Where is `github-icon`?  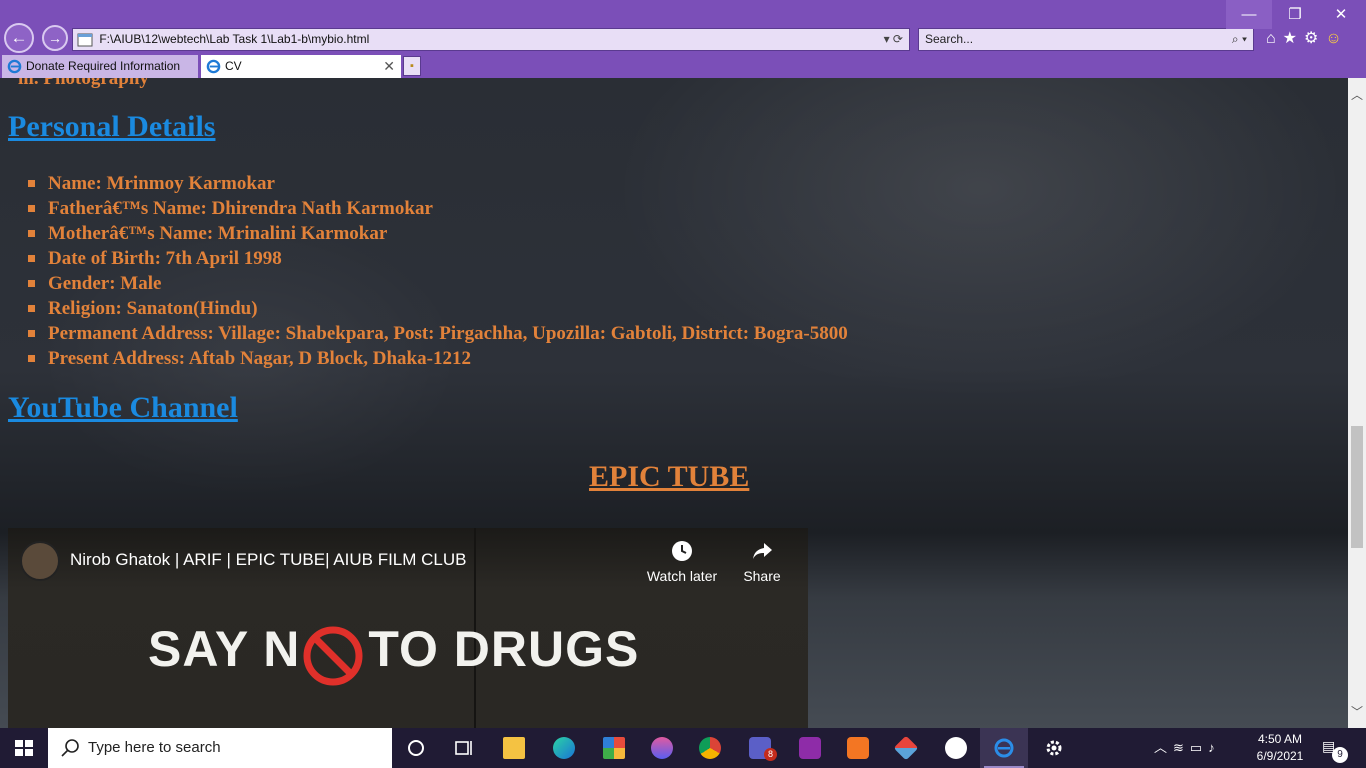 github-icon is located at coordinates (956, 748).